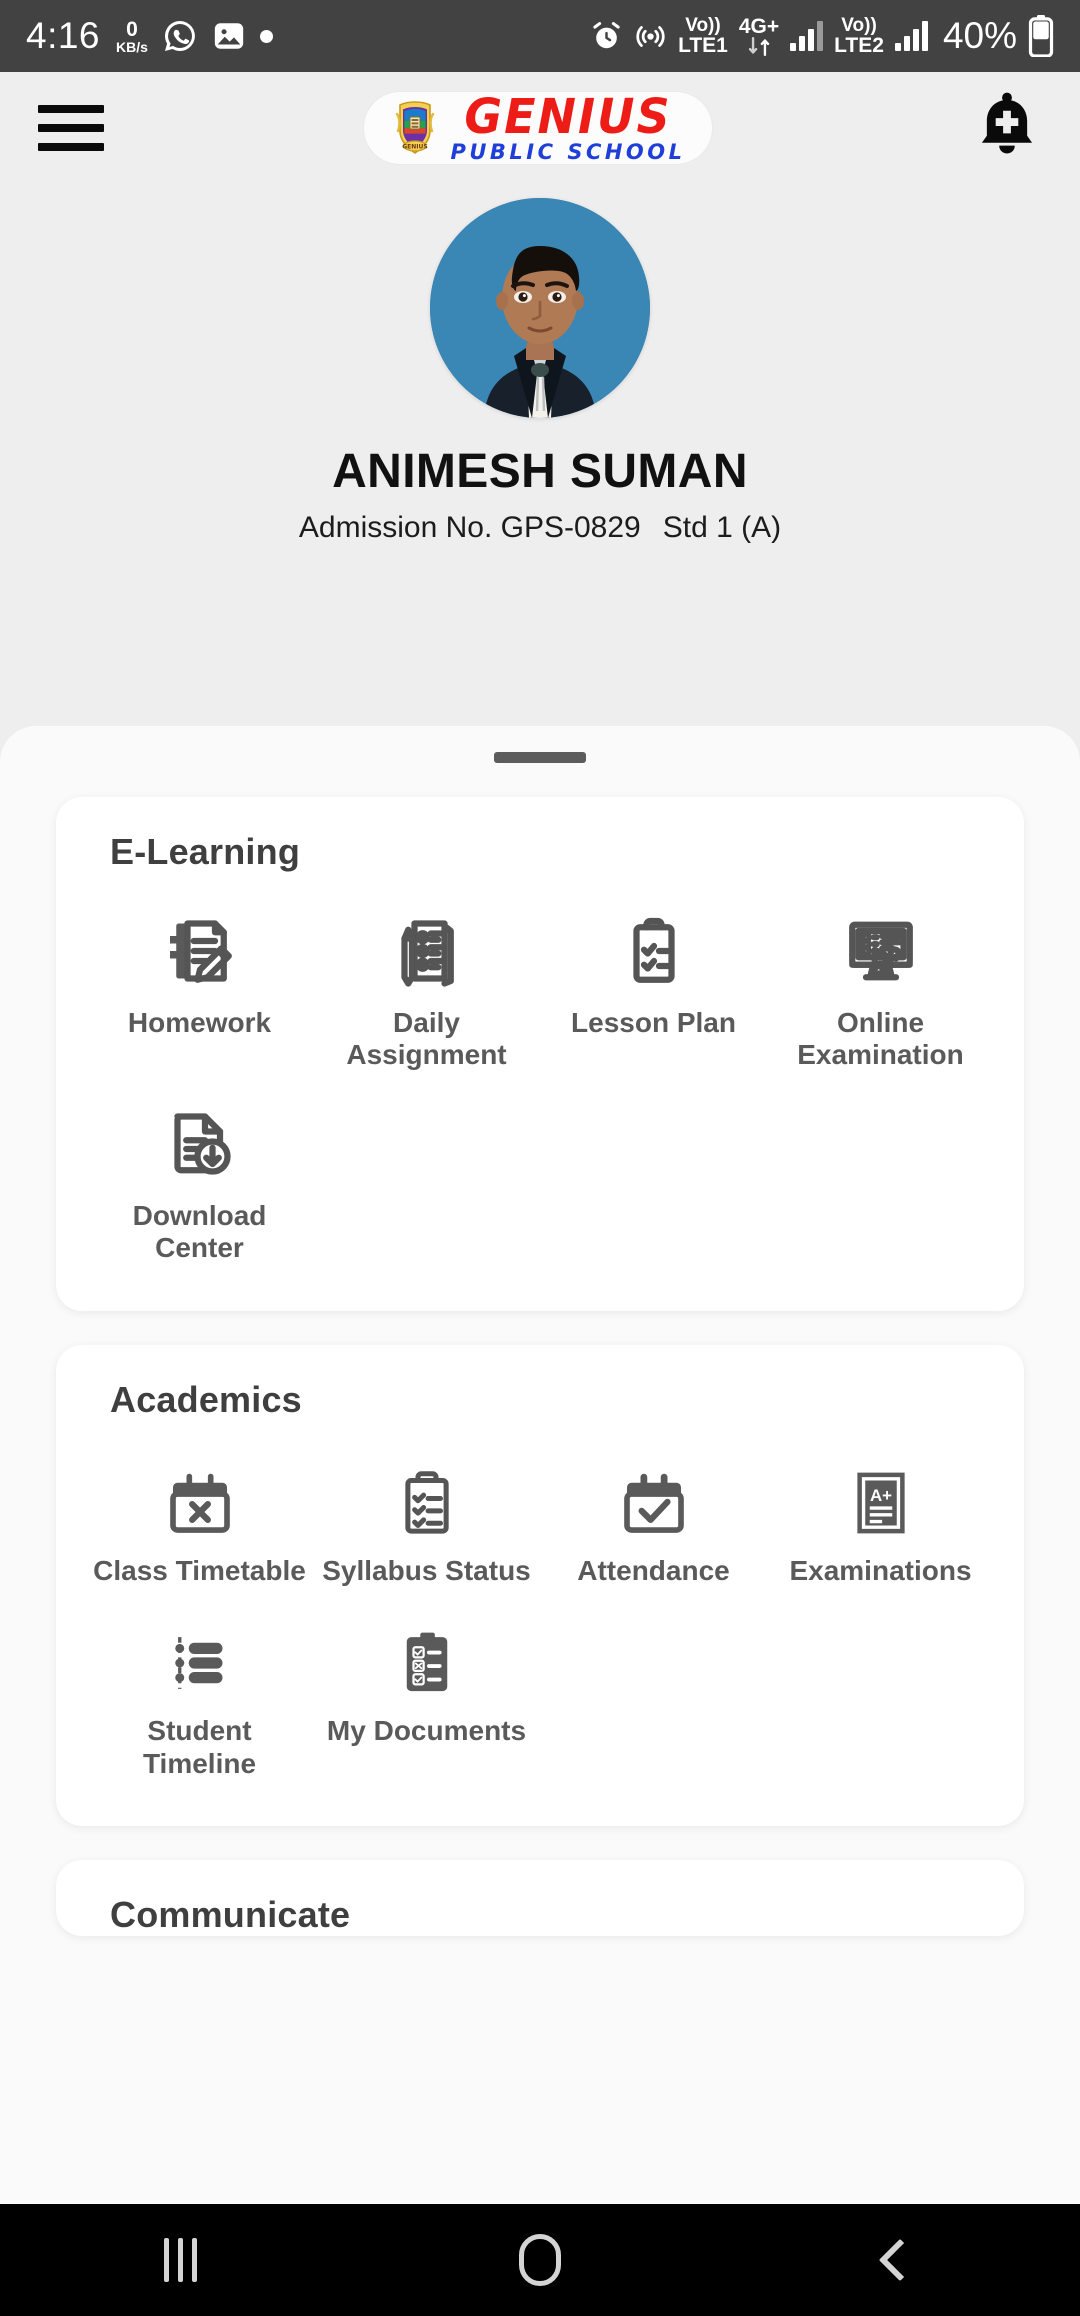 This screenshot has height=2316, width=1080. Describe the element at coordinates (199, 1747) in the screenshot. I see `tile-label: Student Timeline` at that location.